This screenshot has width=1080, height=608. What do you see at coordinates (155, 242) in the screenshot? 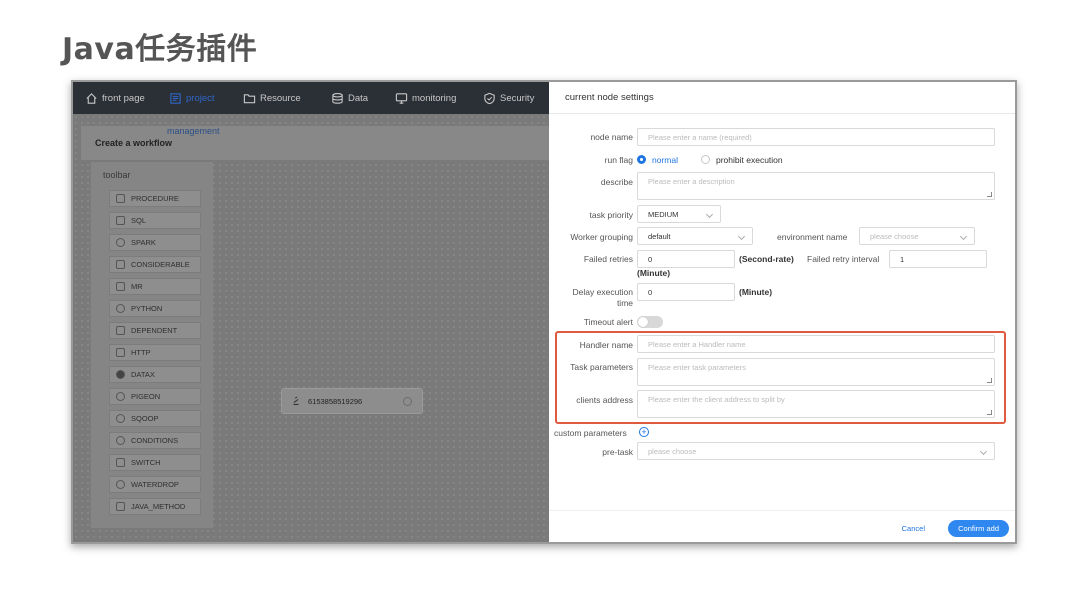
I see `tool-spark: SPARK` at bounding box center [155, 242].